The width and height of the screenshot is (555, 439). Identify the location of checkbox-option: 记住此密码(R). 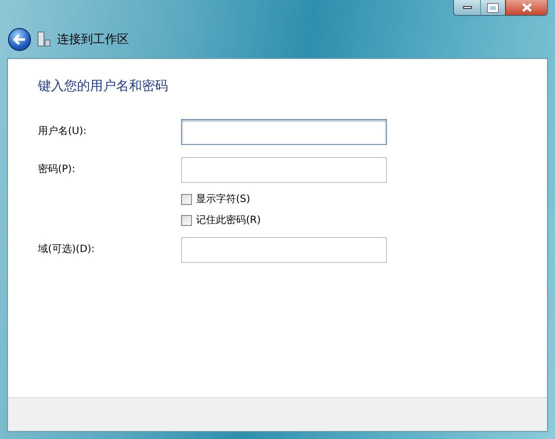
(221, 220).